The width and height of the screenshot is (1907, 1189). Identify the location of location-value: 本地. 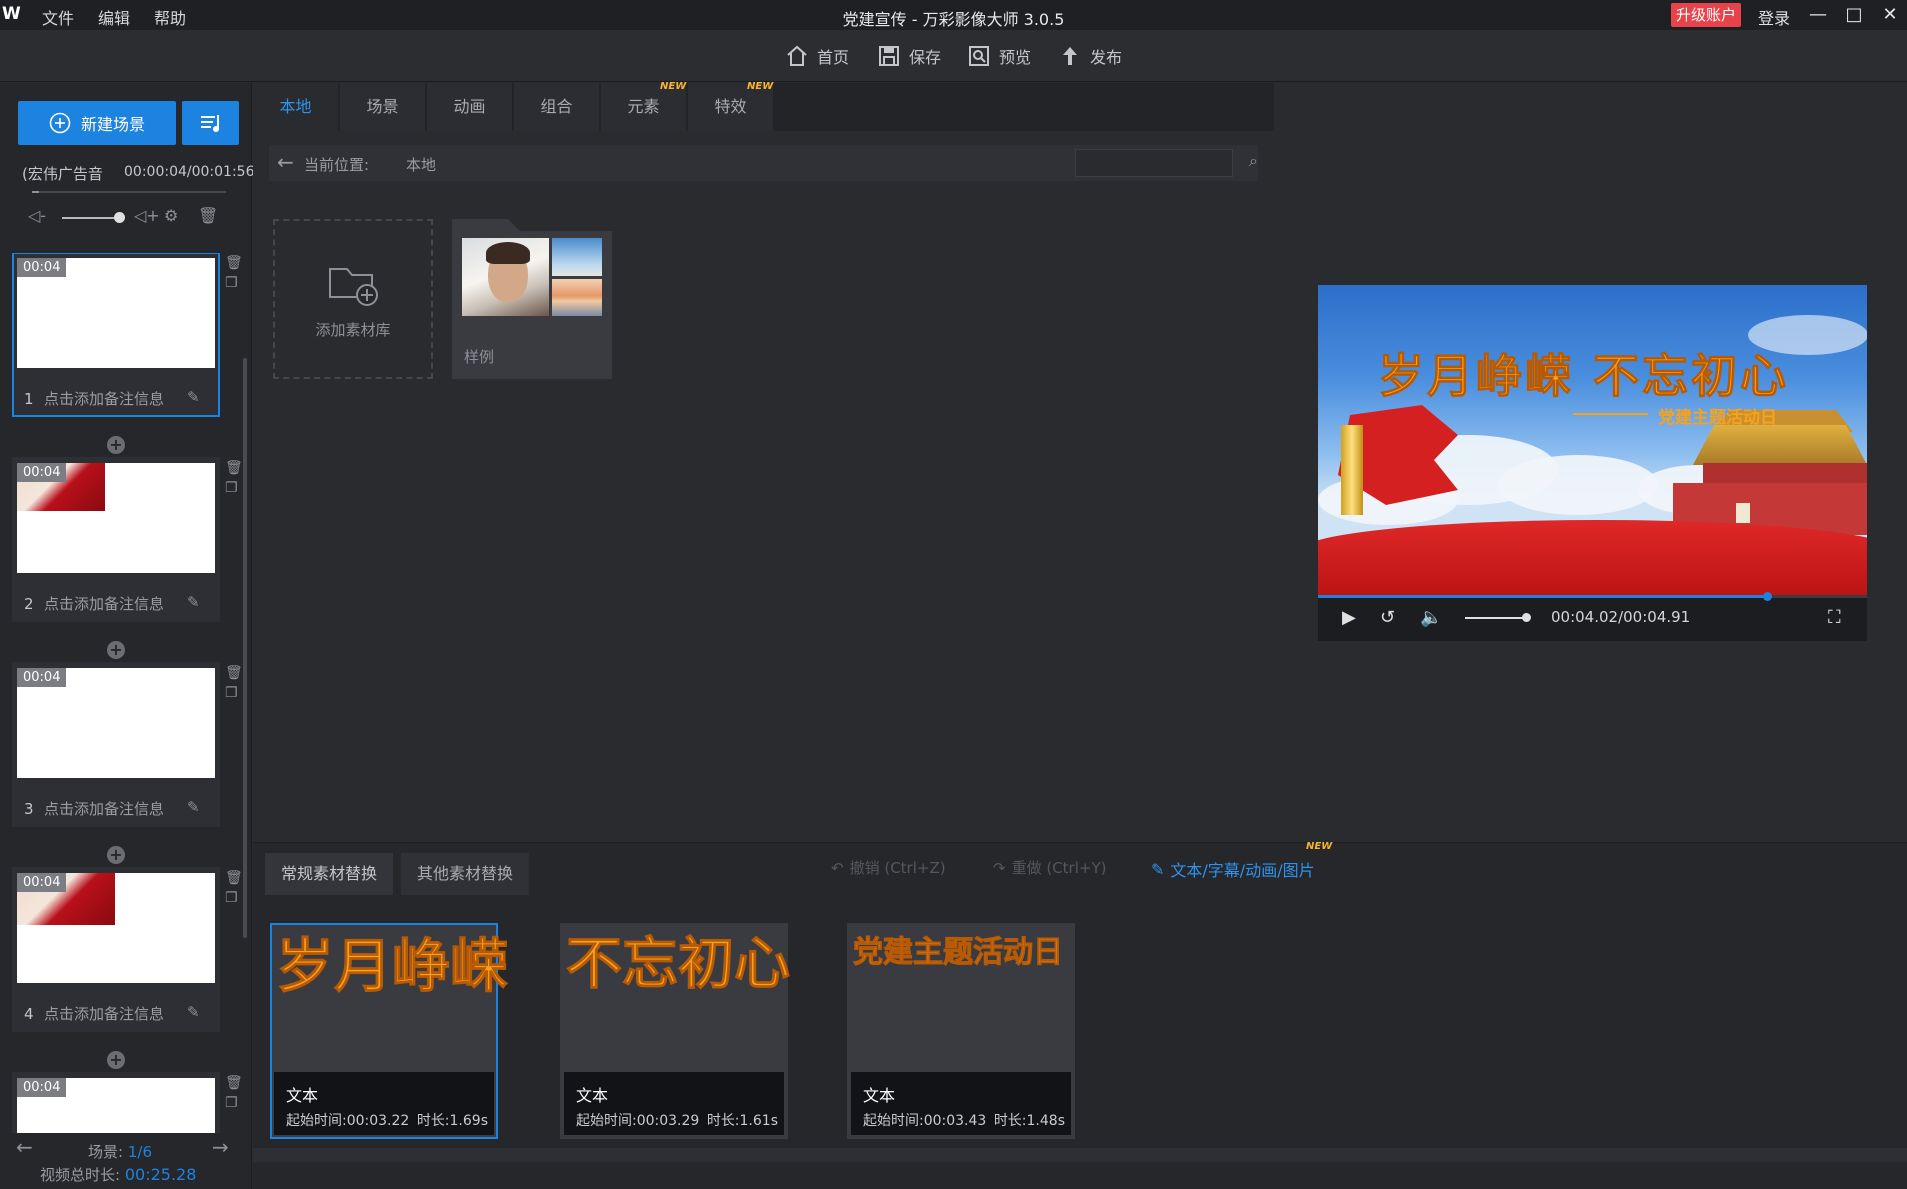
(421, 165).